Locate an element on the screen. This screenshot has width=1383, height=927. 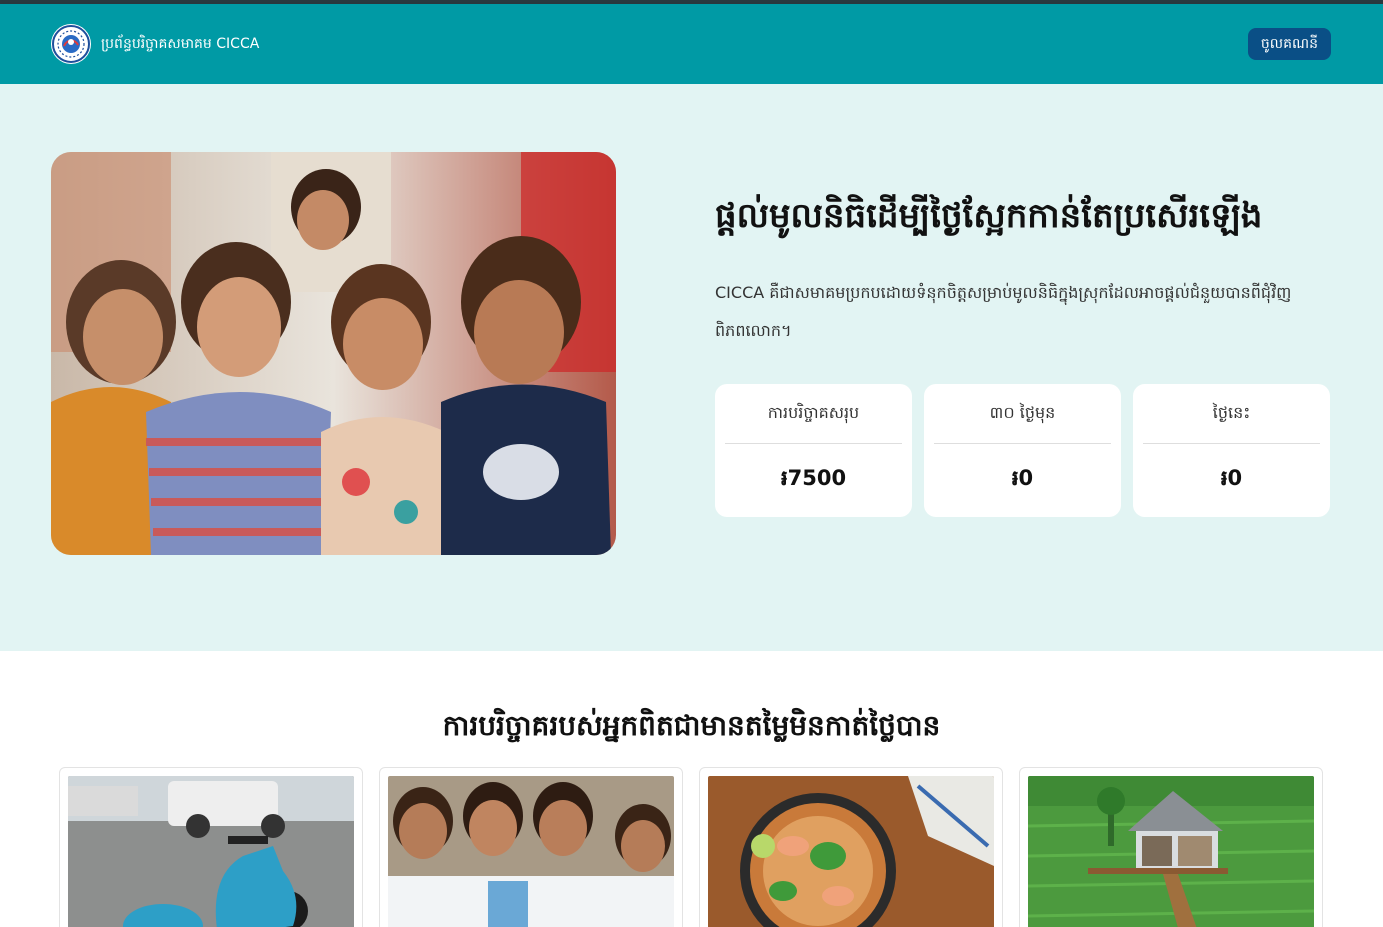
cicca-logo-icon is located at coordinates (71, 44).